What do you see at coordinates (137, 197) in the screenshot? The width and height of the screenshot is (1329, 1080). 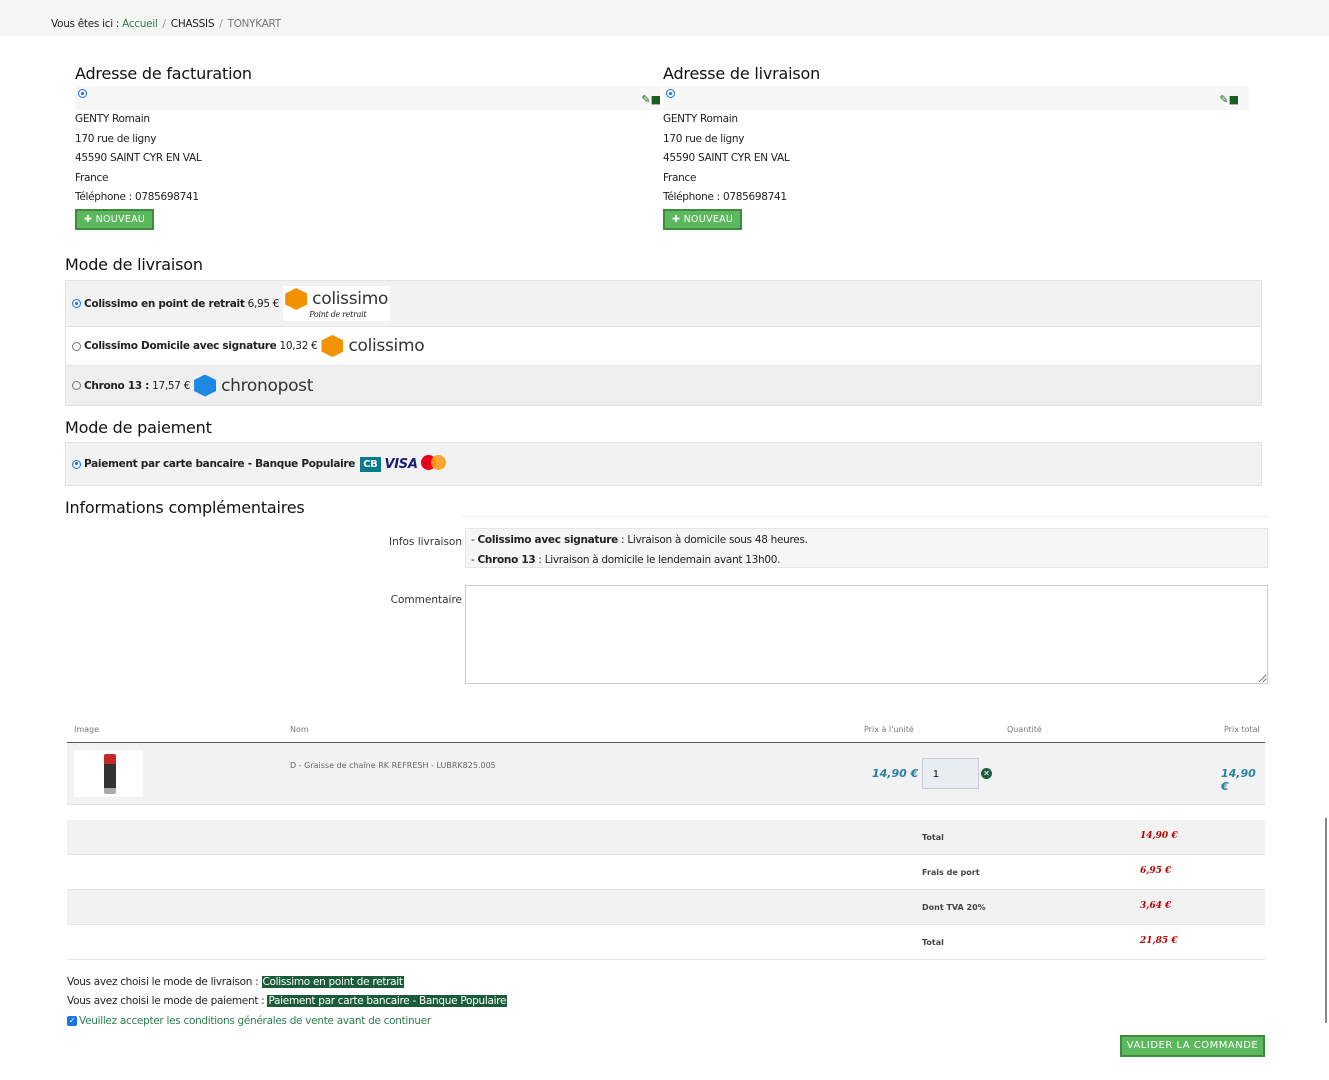 I see `billing-phone: Téléphone : 0785698741` at bounding box center [137, 197].